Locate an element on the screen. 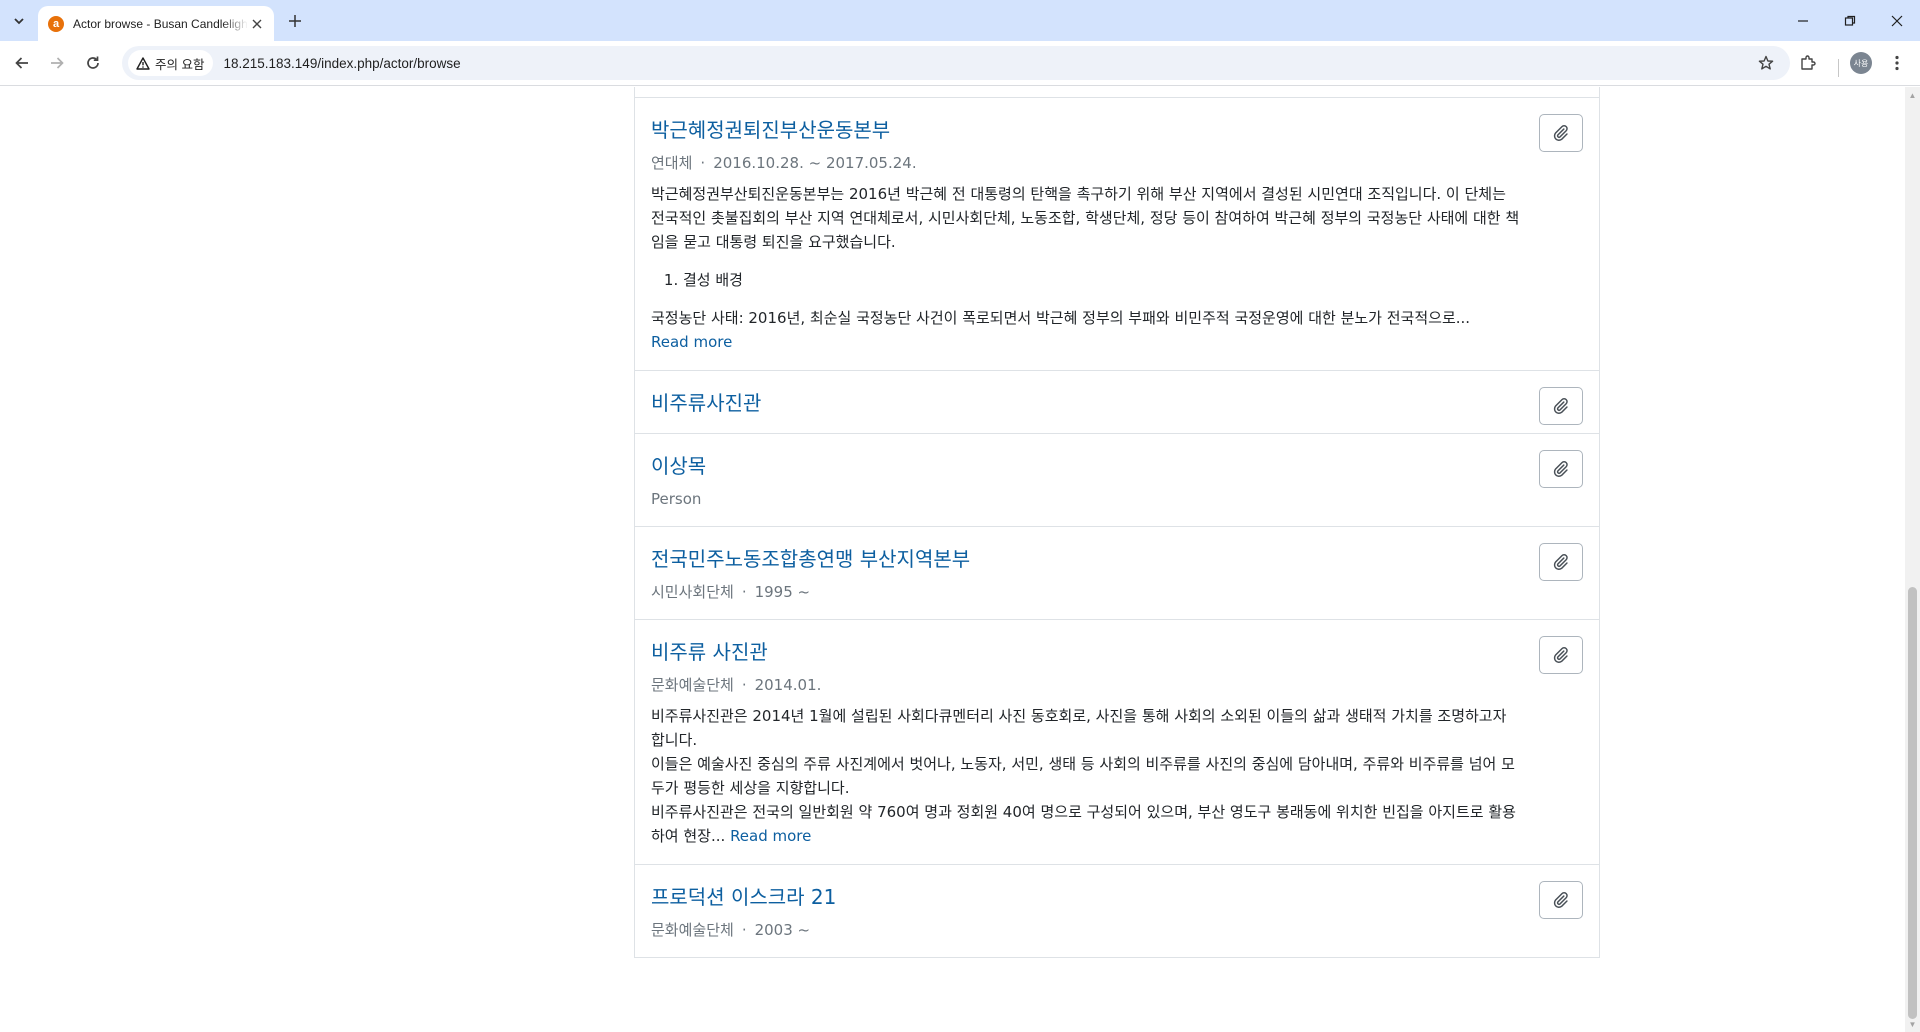 This screenshot has width=1920, height=1032. warning-icon is located at coordinates (143, 63).